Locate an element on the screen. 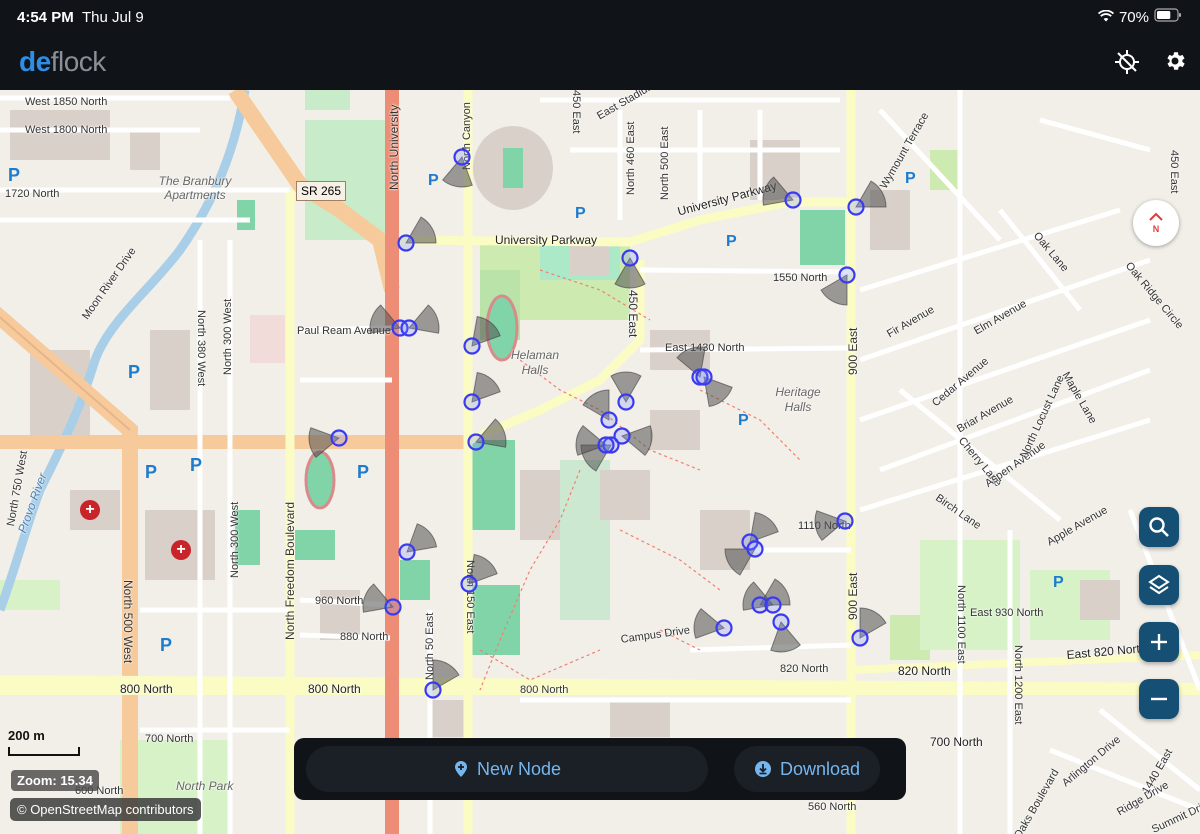 This screenshot has width=1200, height=834. download-icon is located at coordinates (762, 769).